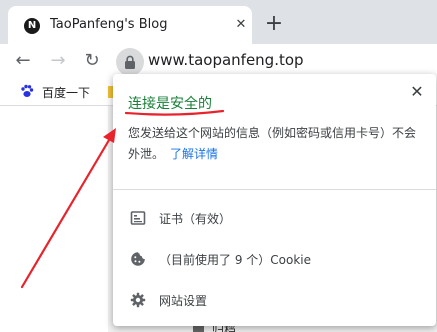  I want to click on toolbar: ← → ↻ www.taopanfeng.top, so click(218, 61).